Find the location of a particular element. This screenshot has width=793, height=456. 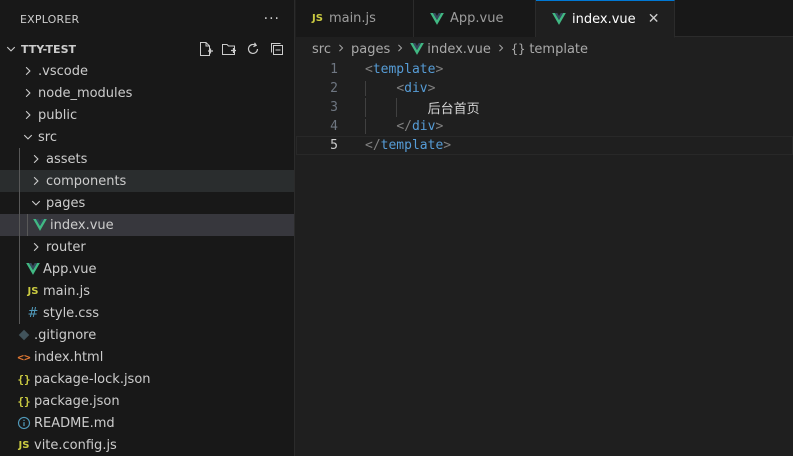

tab-index-vue: index.vue ✕ is located at coordinates (605, 19).